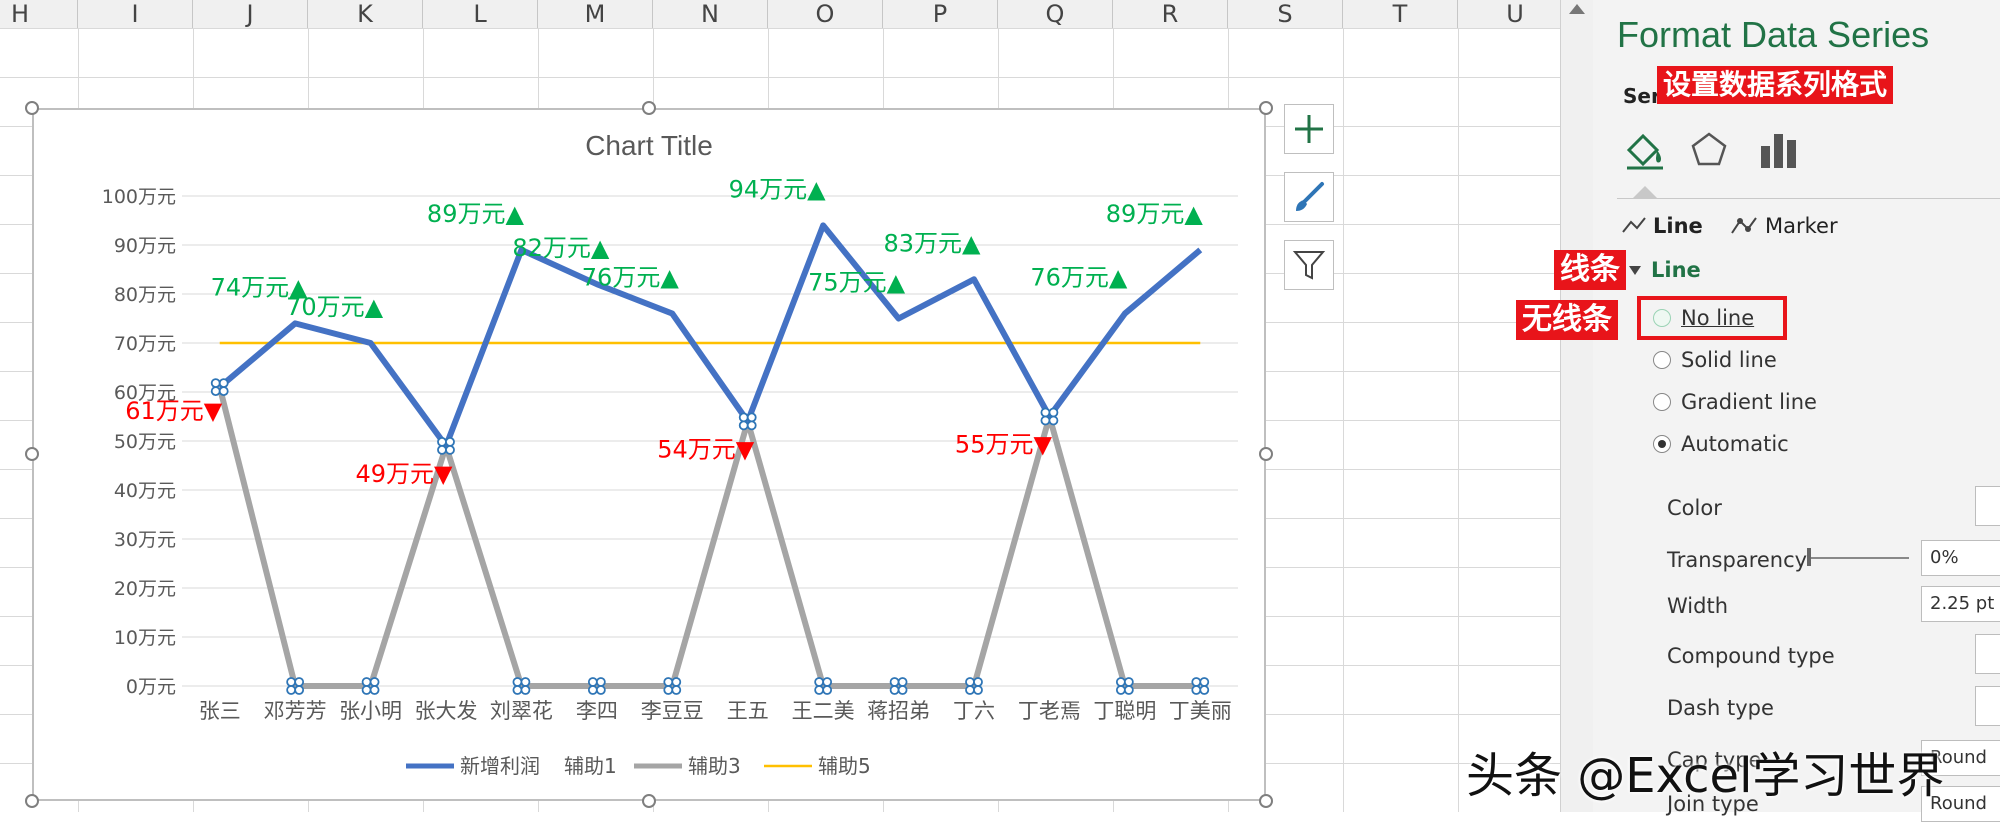 This screenshot has height=822, width=2000. What do you see at coordinates (672, 711) in the screenshot?
I see `x-tick-label: 李豆豆` at bounding box center [672, 711].